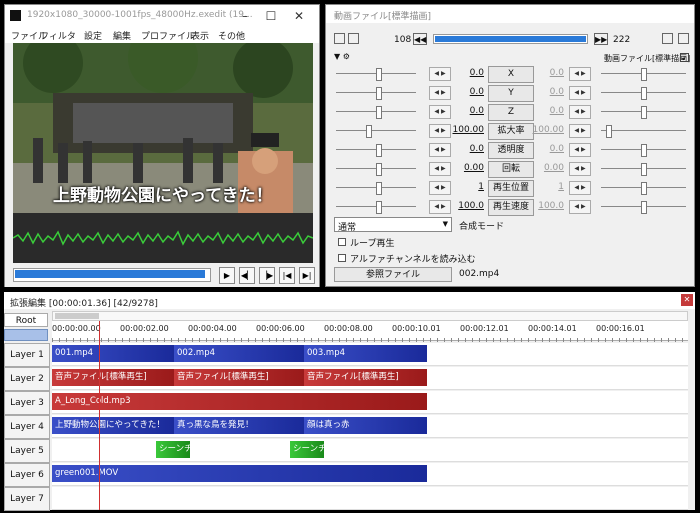 This screenshot has width=700, height=513. Describe the element at coordinates (122, 35) in the screenshot. I see `menu-edit: 編集` at that location.